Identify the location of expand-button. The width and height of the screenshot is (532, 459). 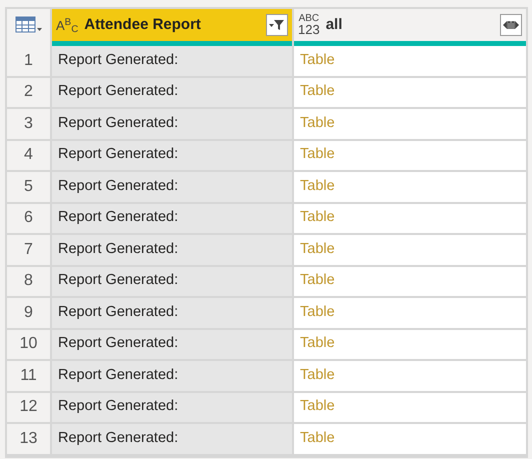
(511, 25).